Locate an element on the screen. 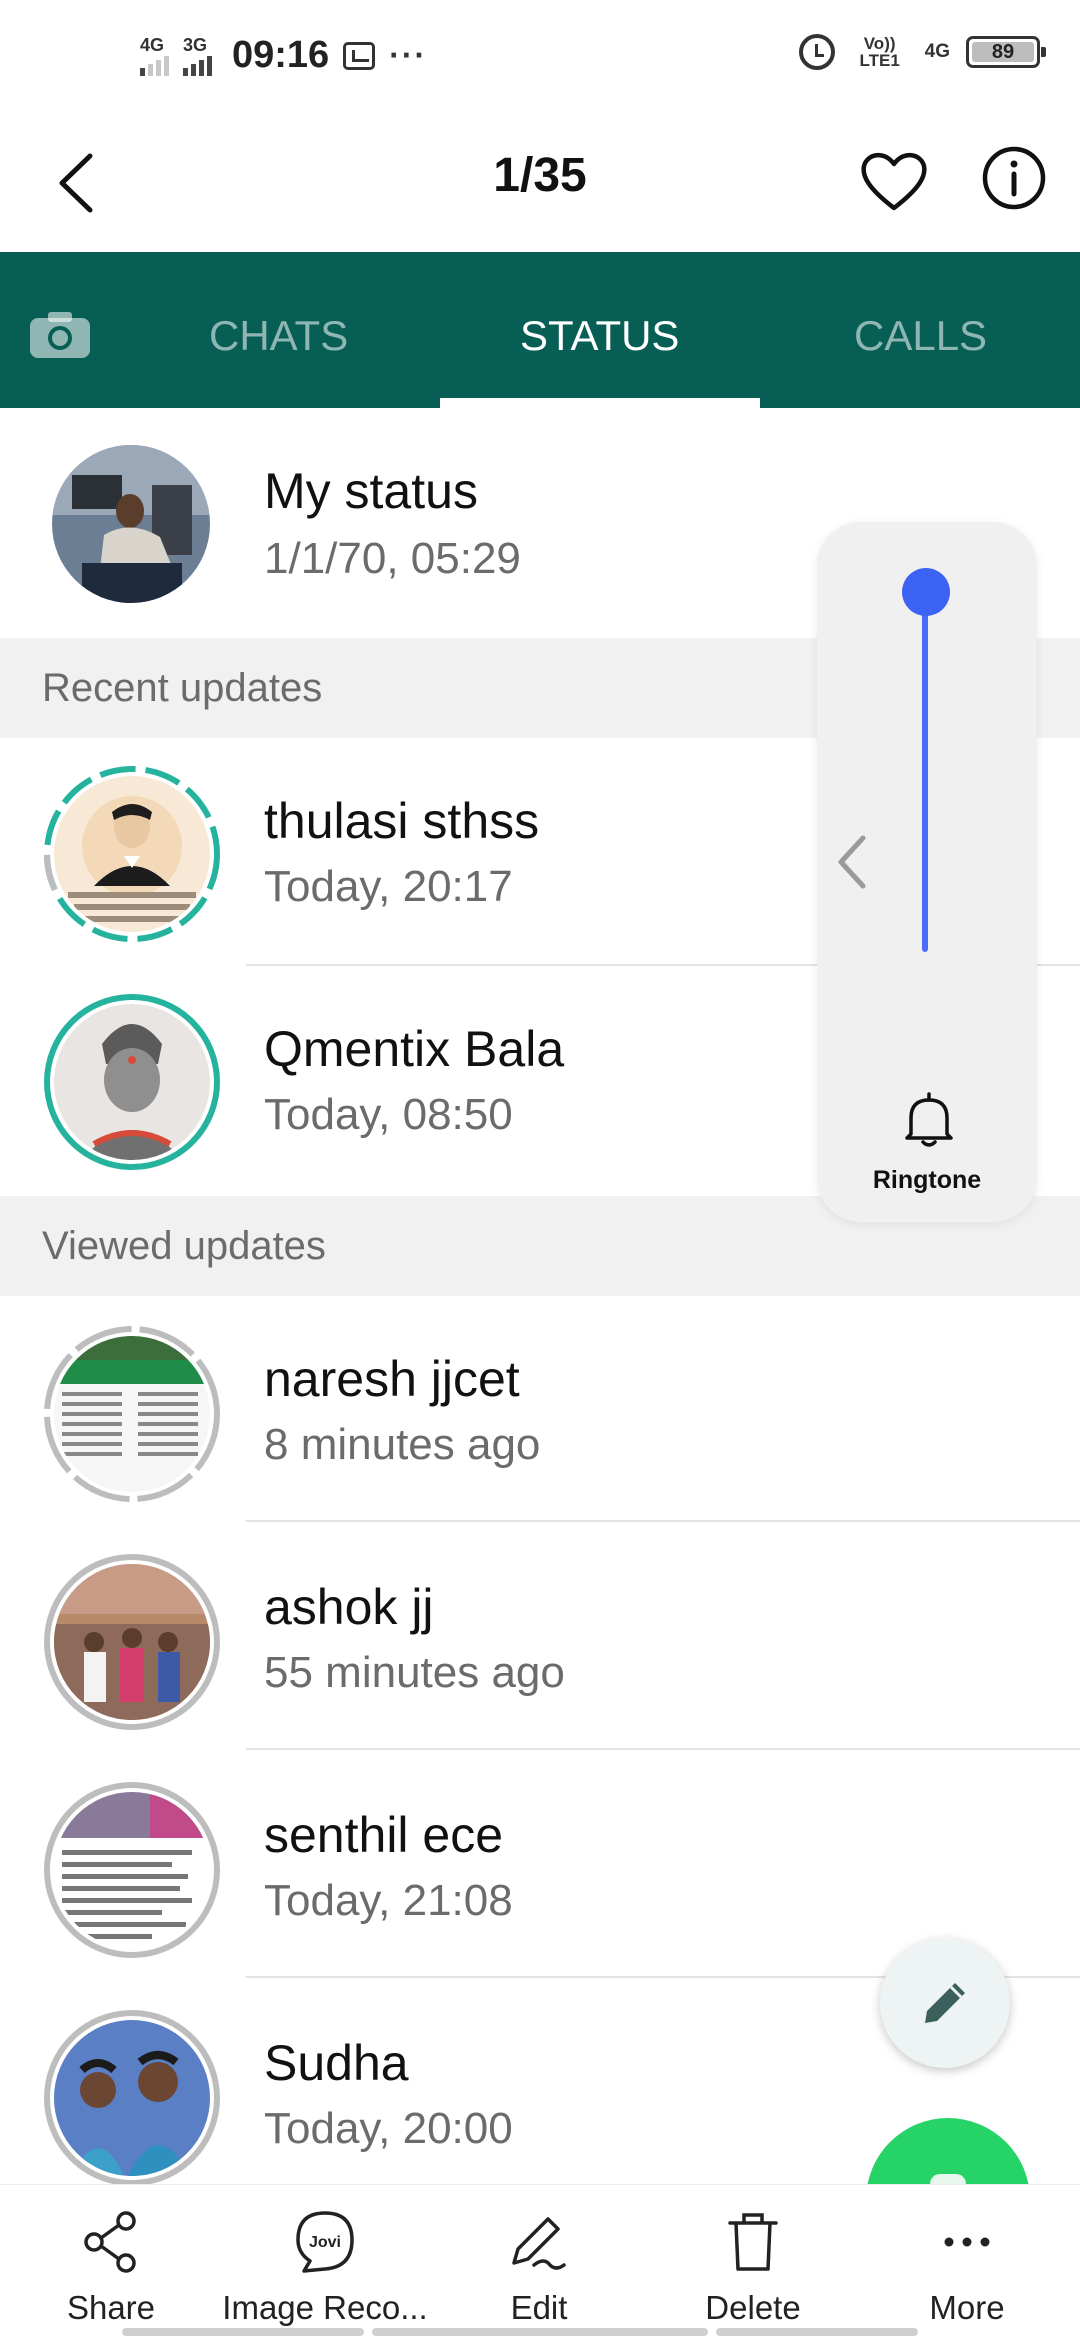  share-button: Share is located at coordinates (111, 2267).